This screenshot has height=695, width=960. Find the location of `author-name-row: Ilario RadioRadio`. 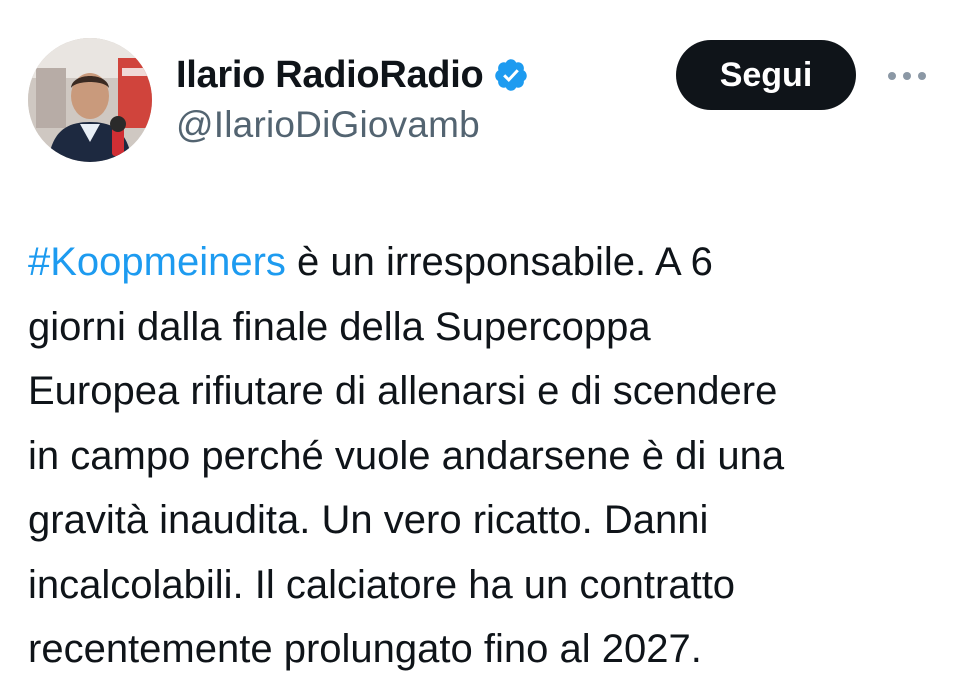

author-name-row: Ilario RadioRadio is located at coordinates (352, 75).